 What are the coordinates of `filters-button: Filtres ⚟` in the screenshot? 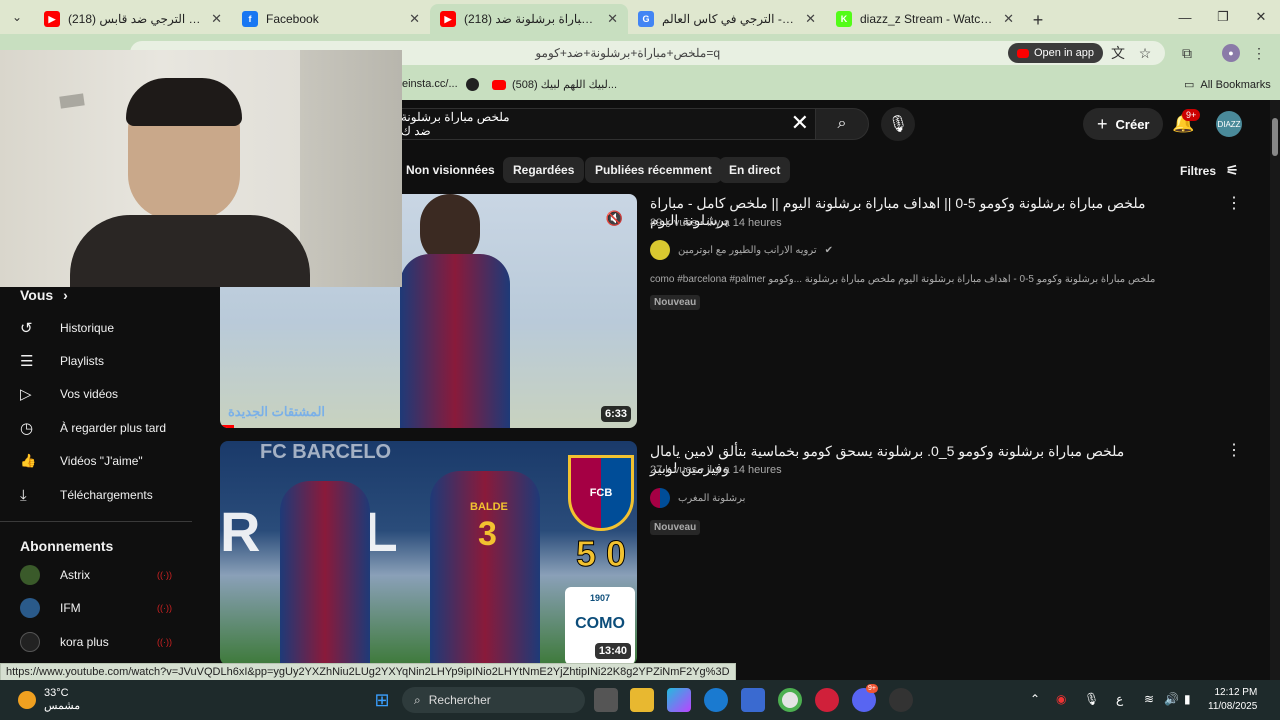 It's located at (1209, 170).